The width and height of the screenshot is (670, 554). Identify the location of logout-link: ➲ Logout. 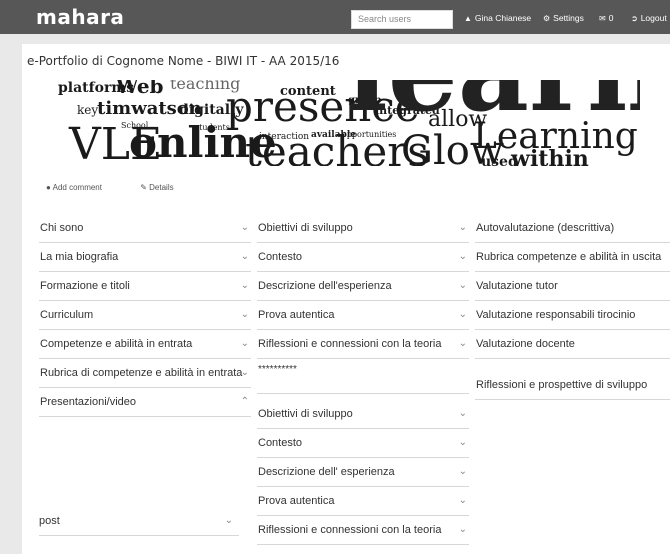
(649, 18).